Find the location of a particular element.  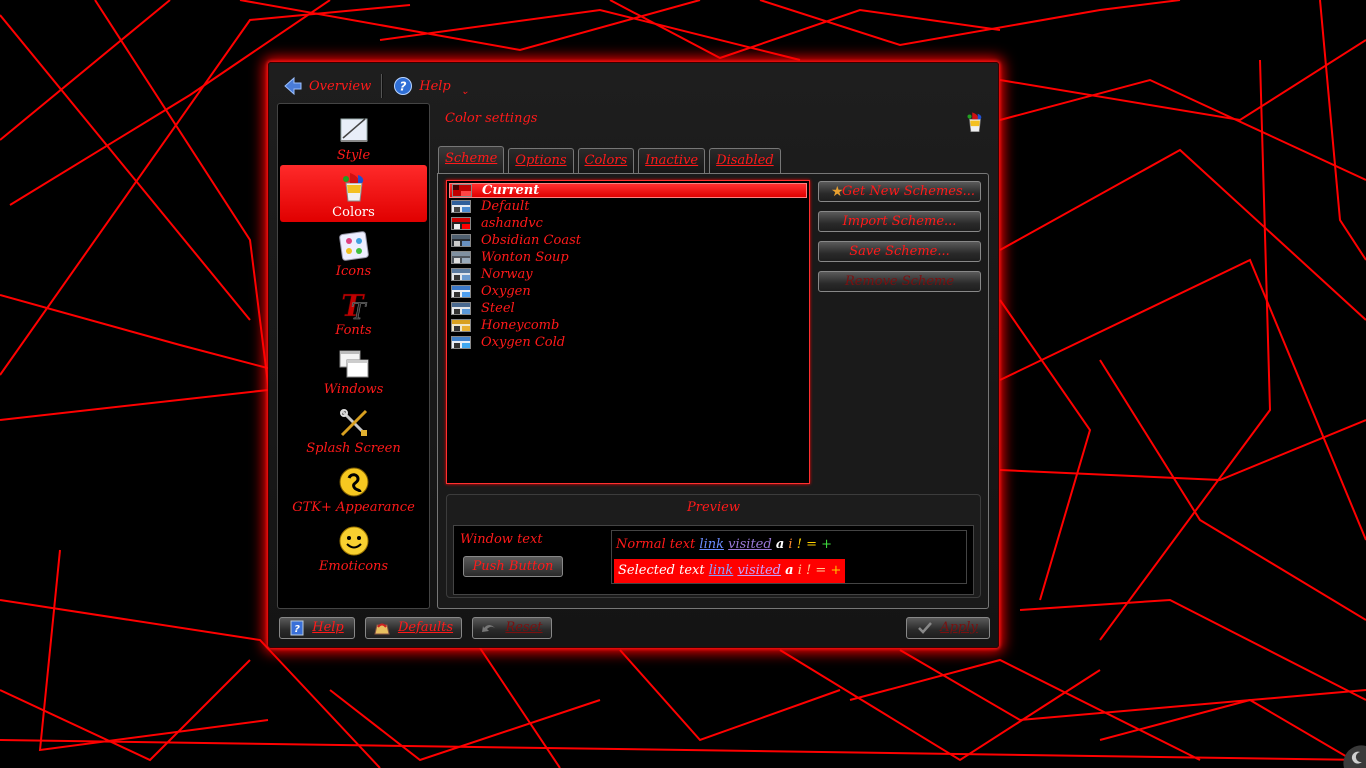

windows-icon is located at coordinates (353, 364).